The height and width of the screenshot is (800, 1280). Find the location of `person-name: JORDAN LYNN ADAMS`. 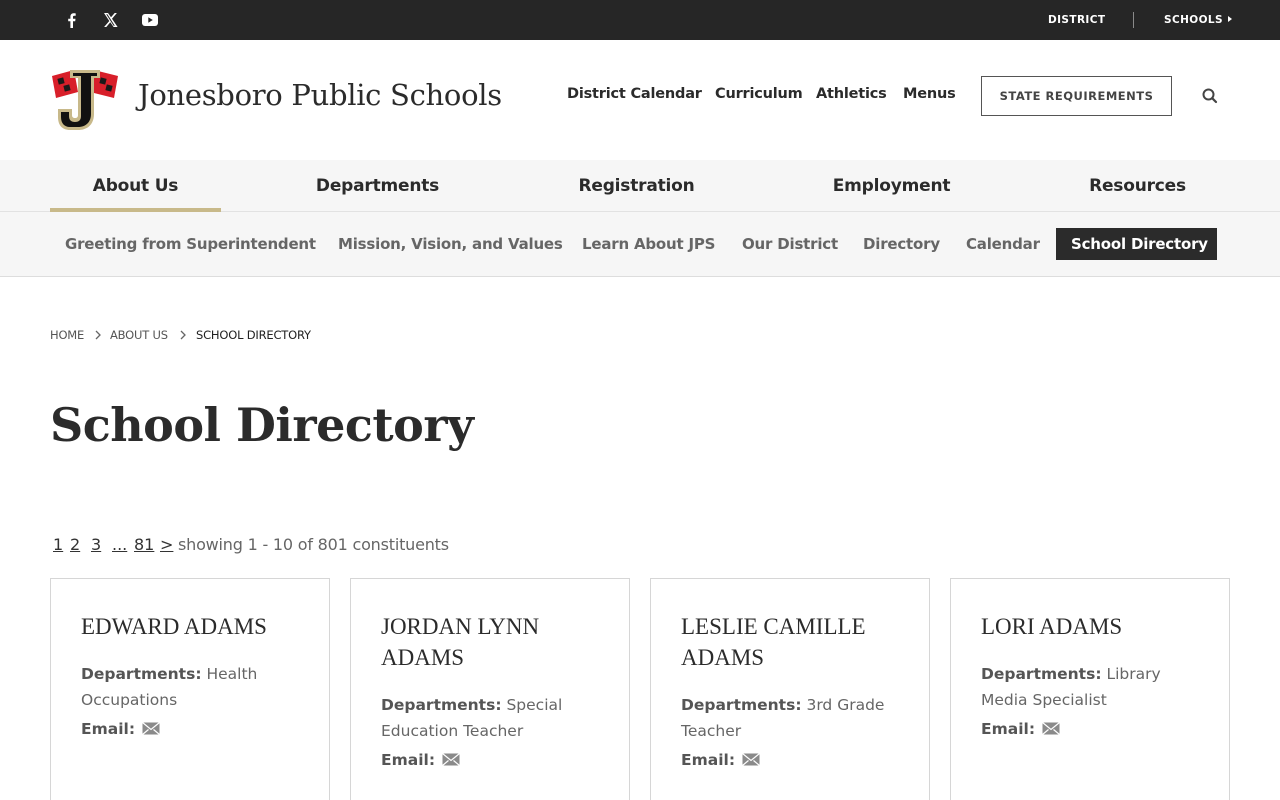

person-name: JORDAN LYNN ADAMS is located at coordinates (460, 642).